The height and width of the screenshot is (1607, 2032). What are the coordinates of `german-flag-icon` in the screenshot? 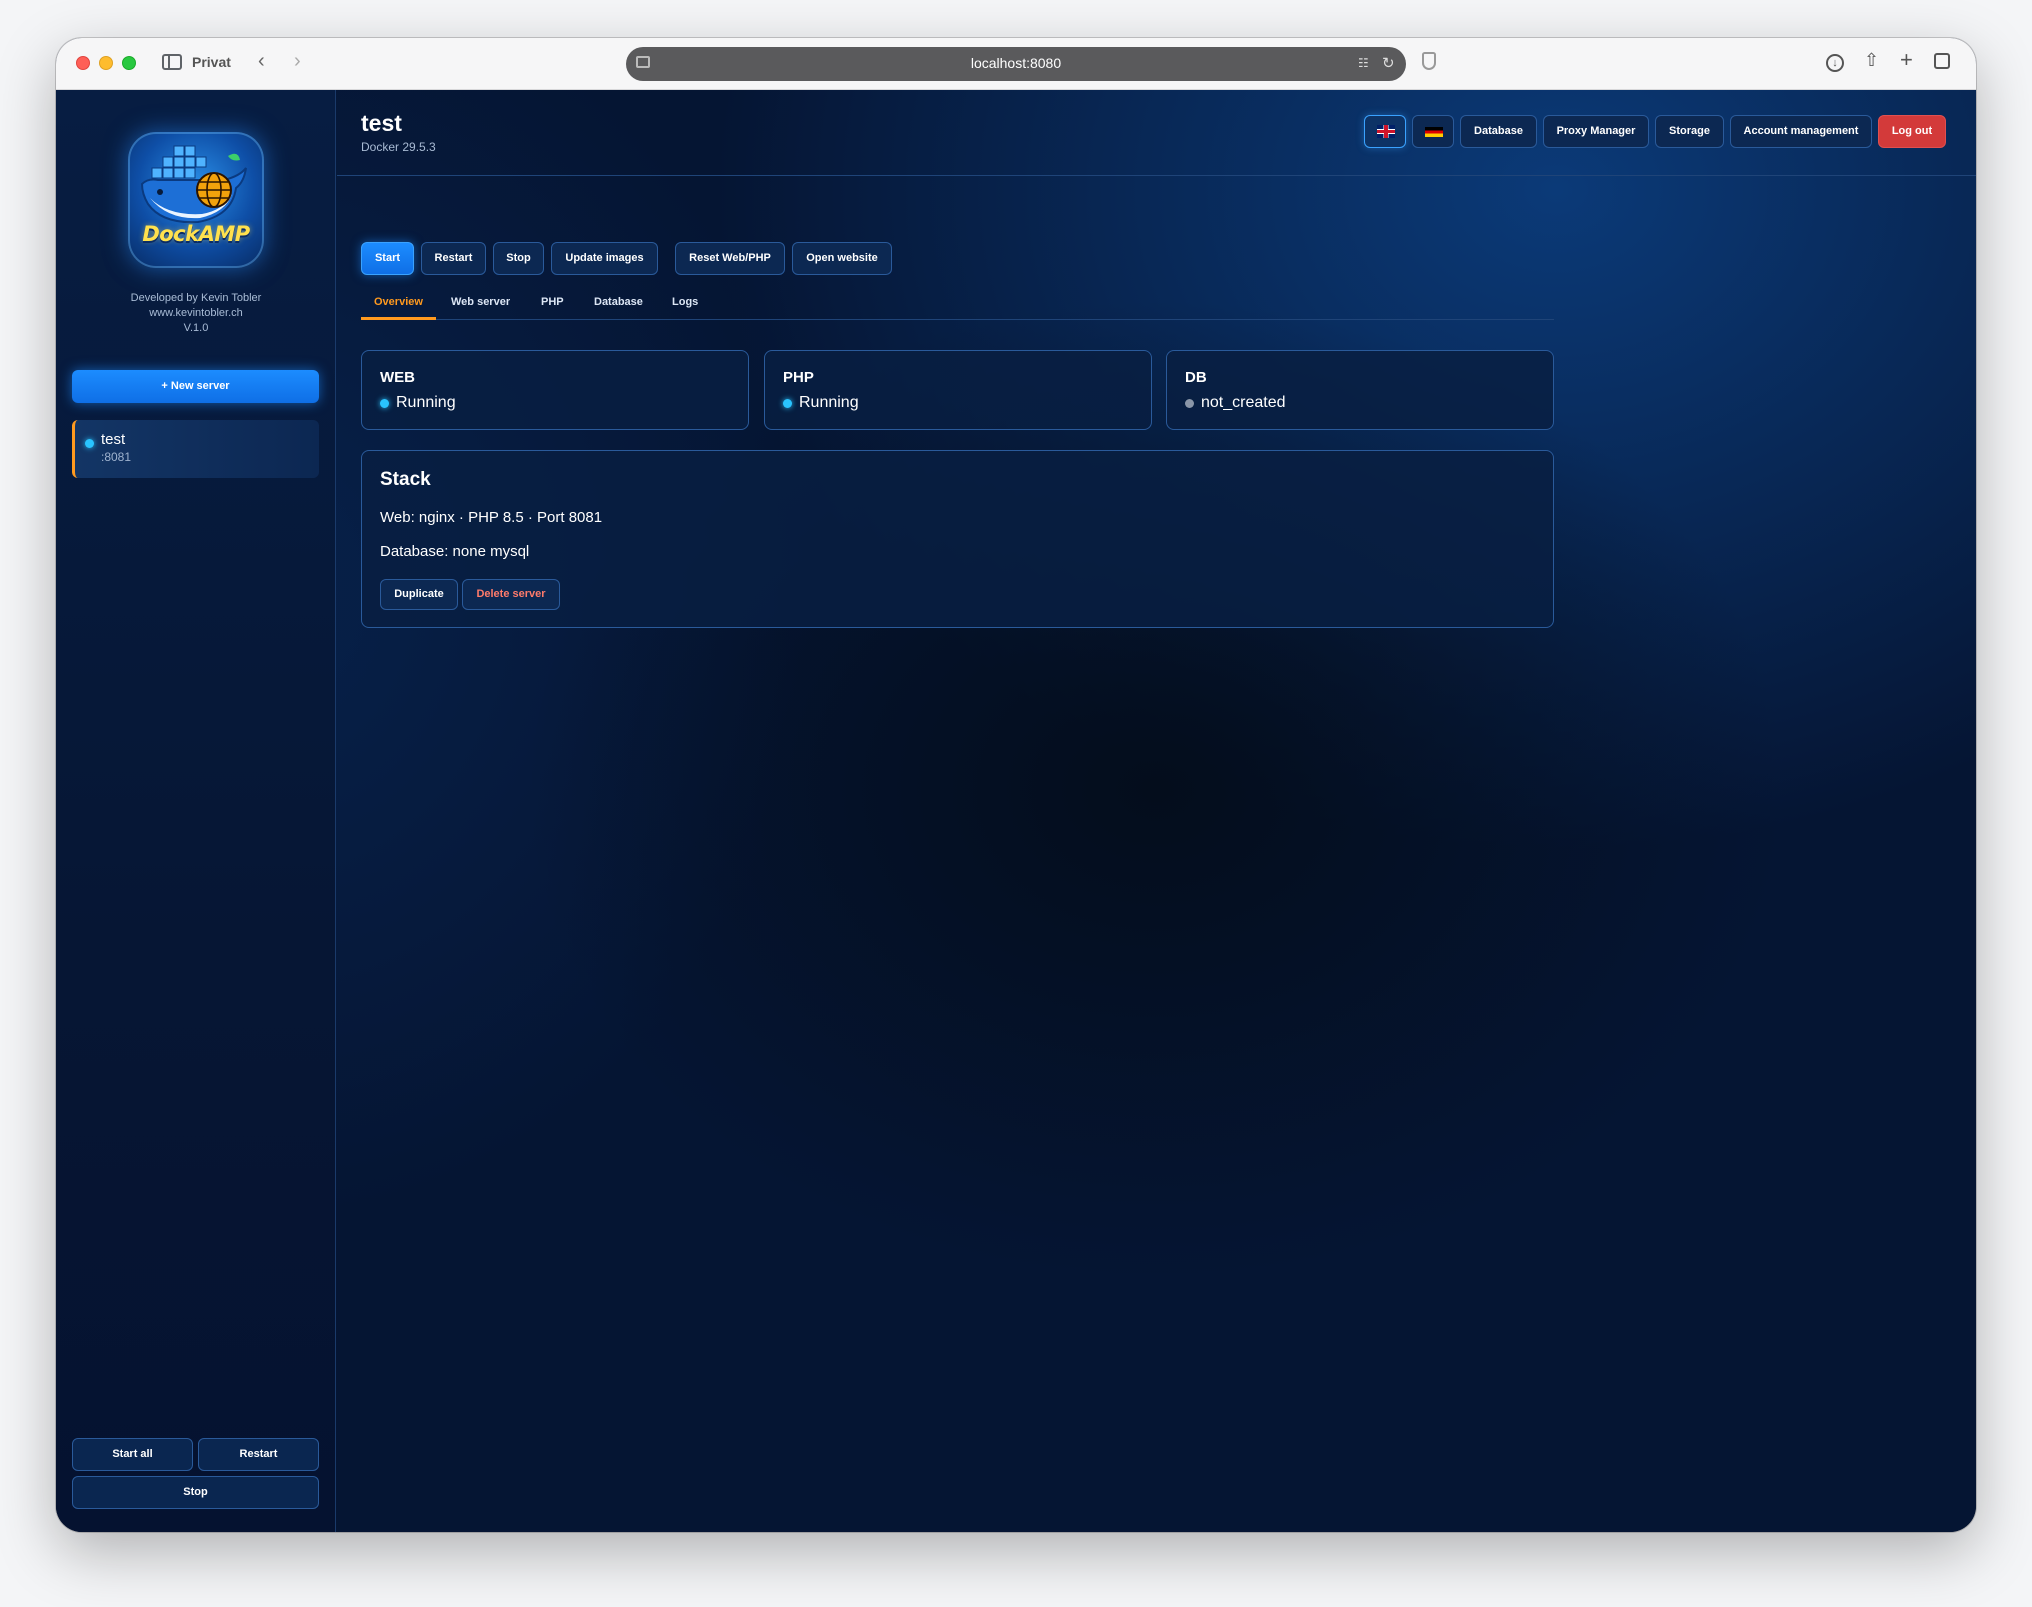 It's located at (1434, 132).